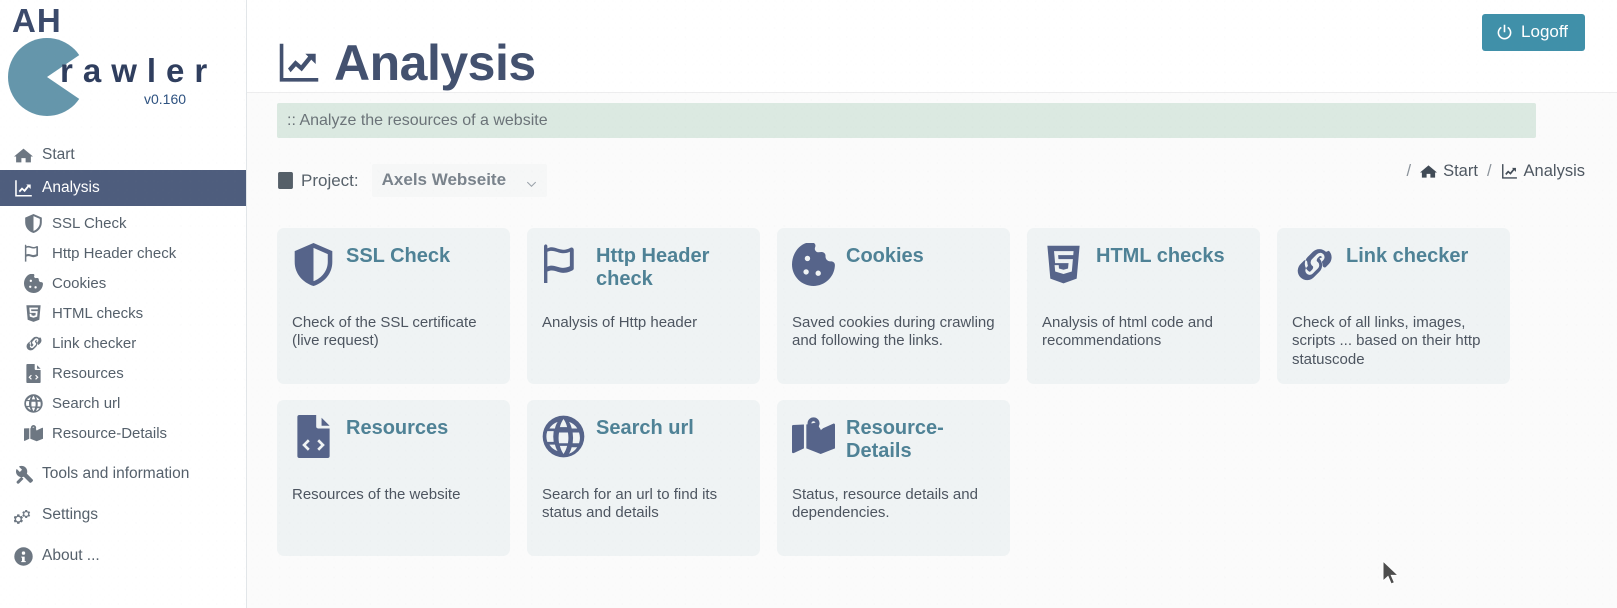  I want to click on project-label: Project:, so click(330, 180).